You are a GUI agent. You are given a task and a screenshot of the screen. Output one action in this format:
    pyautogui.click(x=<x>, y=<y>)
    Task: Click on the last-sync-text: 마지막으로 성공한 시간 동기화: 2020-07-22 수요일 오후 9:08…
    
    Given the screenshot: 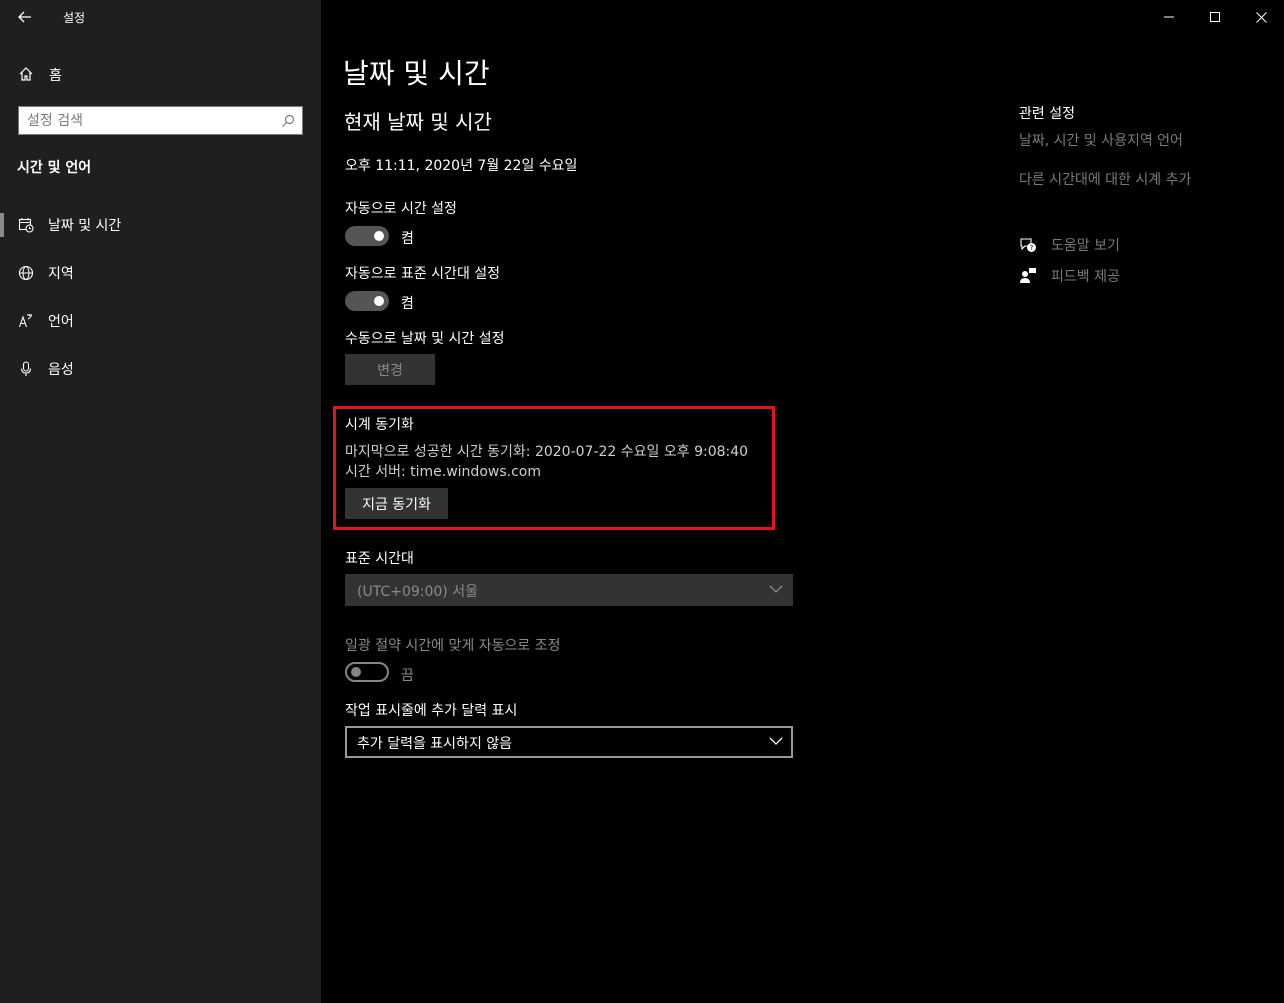 What is the action you would take?
    pyautogui.click(x=547, y=452)
    